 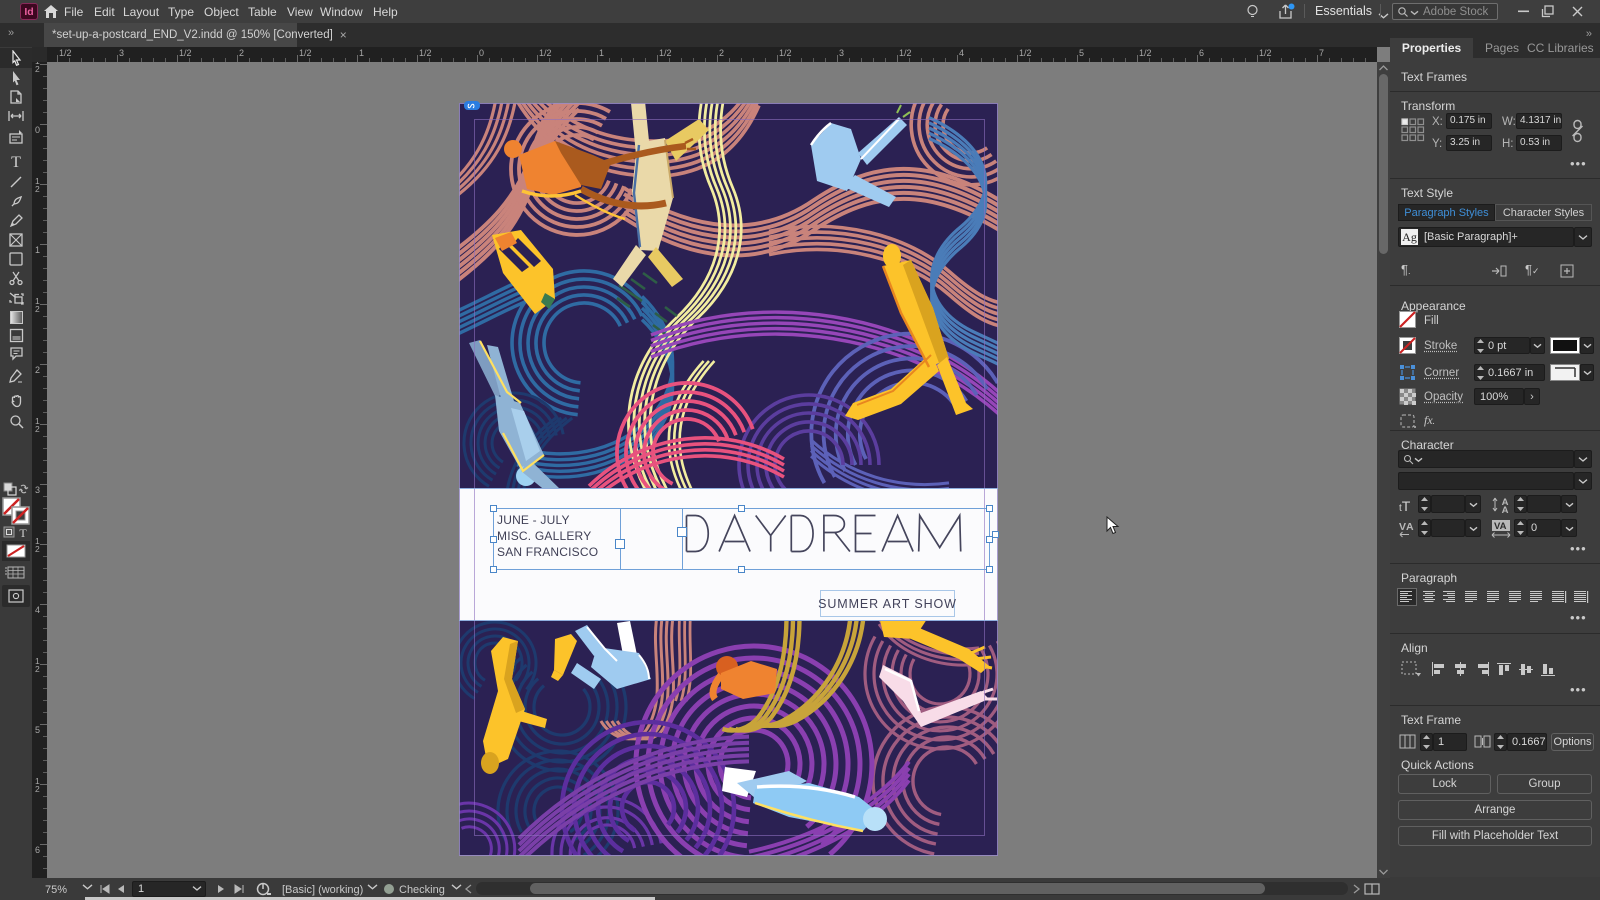 I want to click on svg-text: VA, so click(x=1500, y=526).